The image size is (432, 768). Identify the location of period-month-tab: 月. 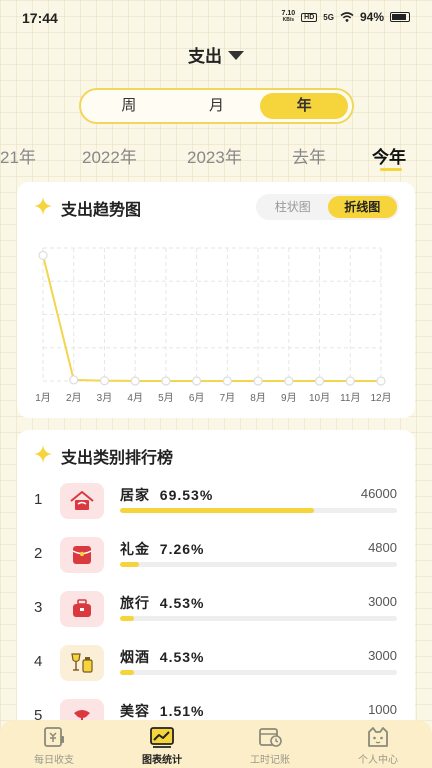
(217, 106).